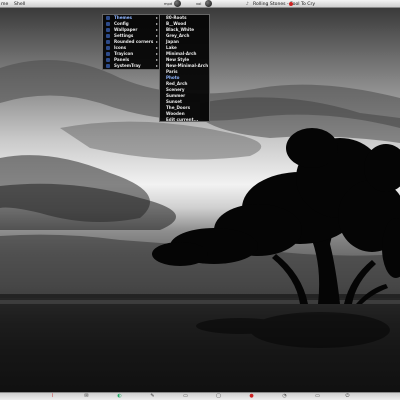  Describe the element at coordinates (126, 29) in the screenshot. I see `main-menu-item-label: Wallpaper` at that location.